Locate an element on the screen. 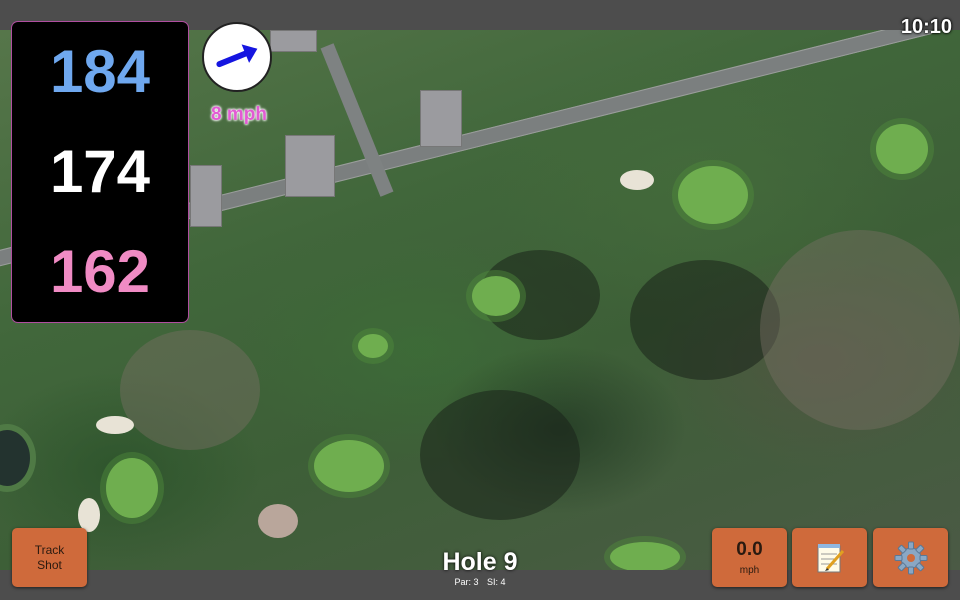 This screenshot has width=960, height=600. distance-middle: 174 is located at coordinates (100, 171).